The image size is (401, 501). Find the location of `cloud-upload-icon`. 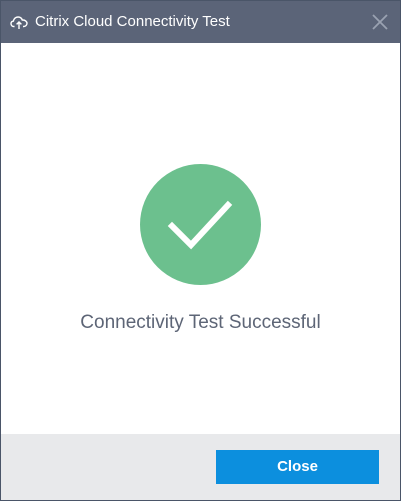

cloud-upload-icon is located at coordinates (19, 22).